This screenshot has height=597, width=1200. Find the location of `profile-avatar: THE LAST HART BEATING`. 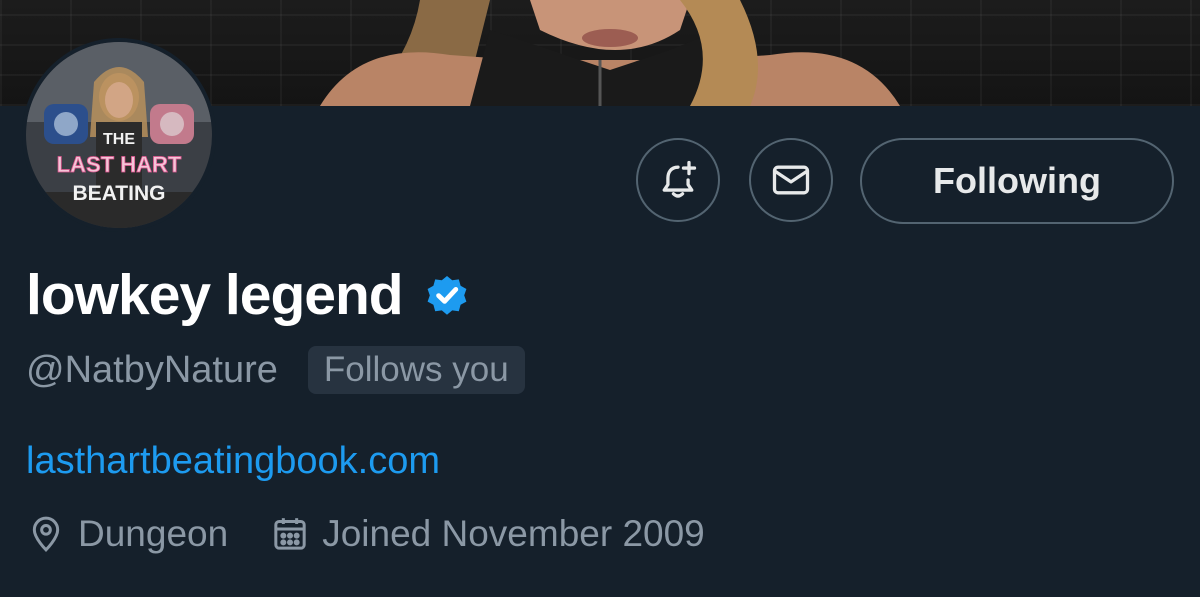

profile-avatar: THE LAST HART BEATING is located at coordinates (119, 135).